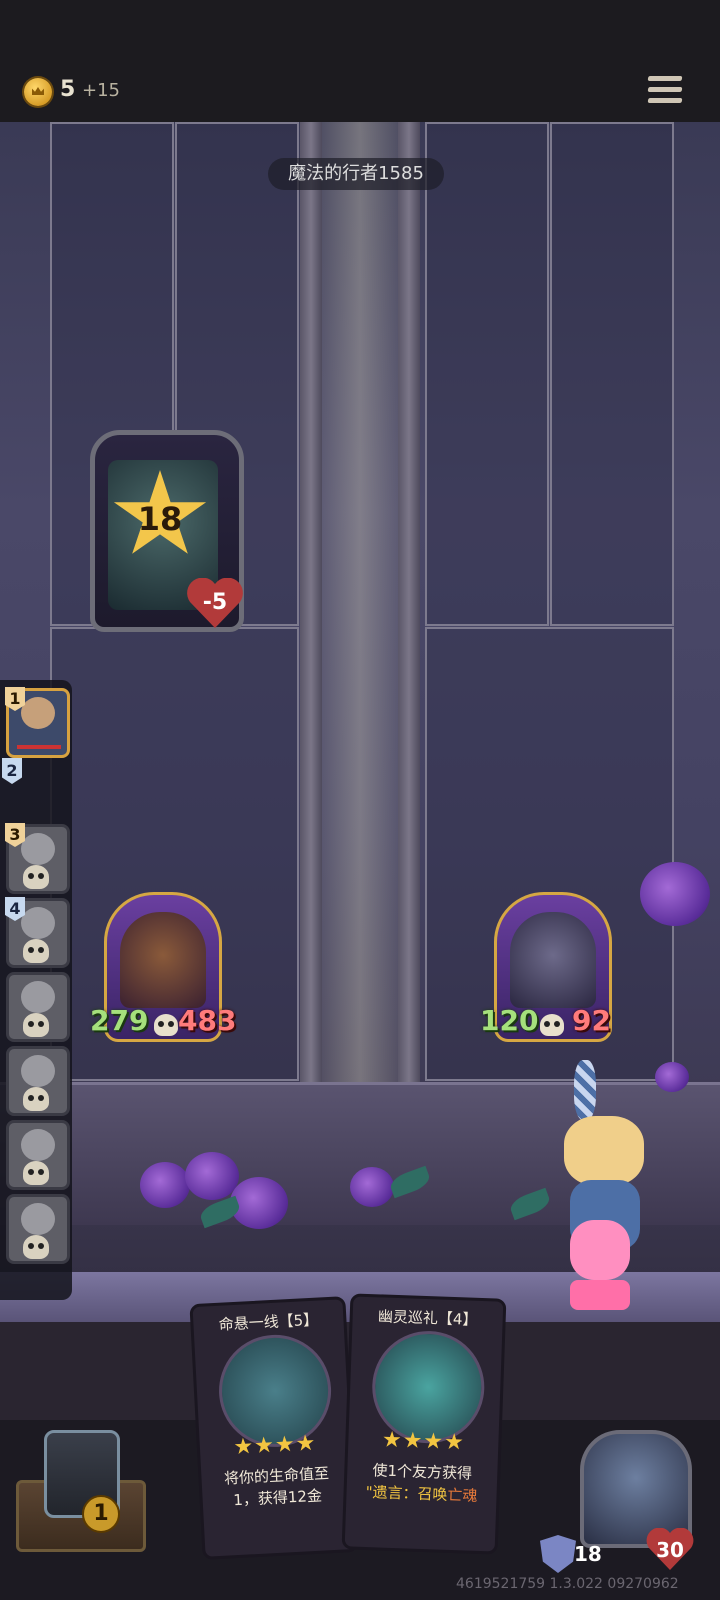 This screenshot has height=1600, width=720. What do you see at coordinates (509, 1020) in the screenshot?
I see `minion-attack: 120` at bounding box center [509, 1020].